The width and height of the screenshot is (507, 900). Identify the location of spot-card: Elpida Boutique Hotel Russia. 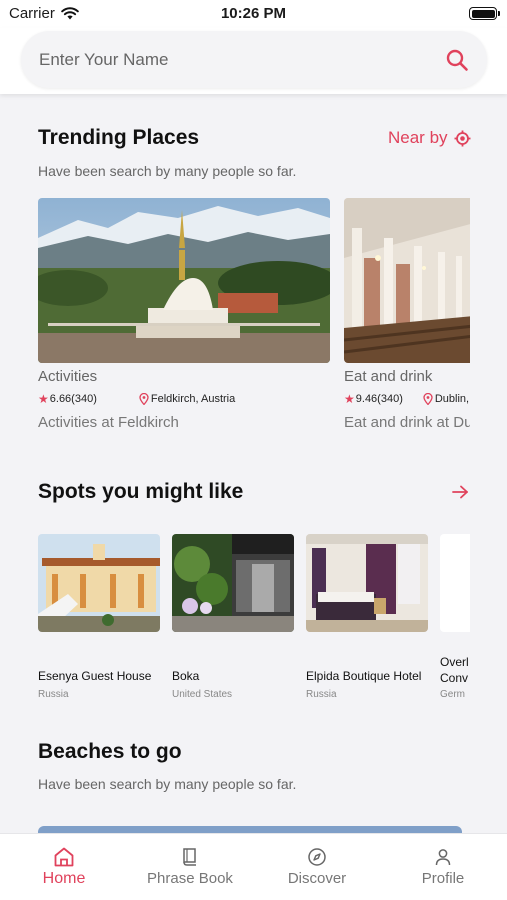
(367, 617).